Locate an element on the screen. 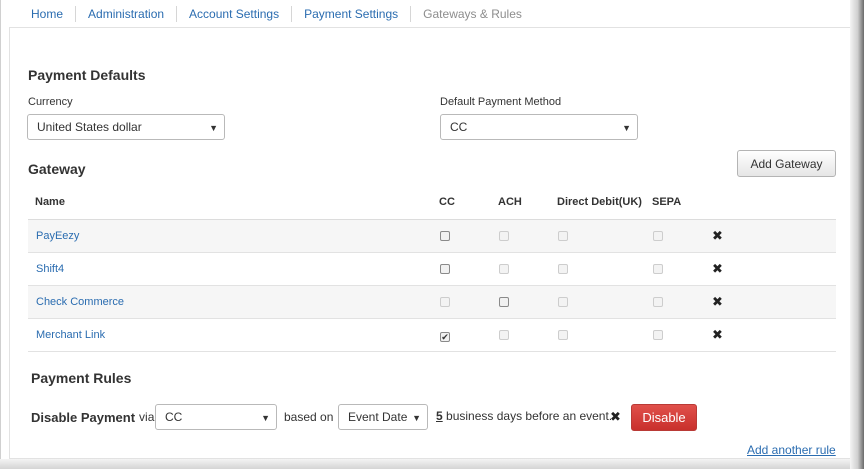 This screenshot has width=864, height=469. rule-method-select-value: CC is located at coordinates (174, 417).